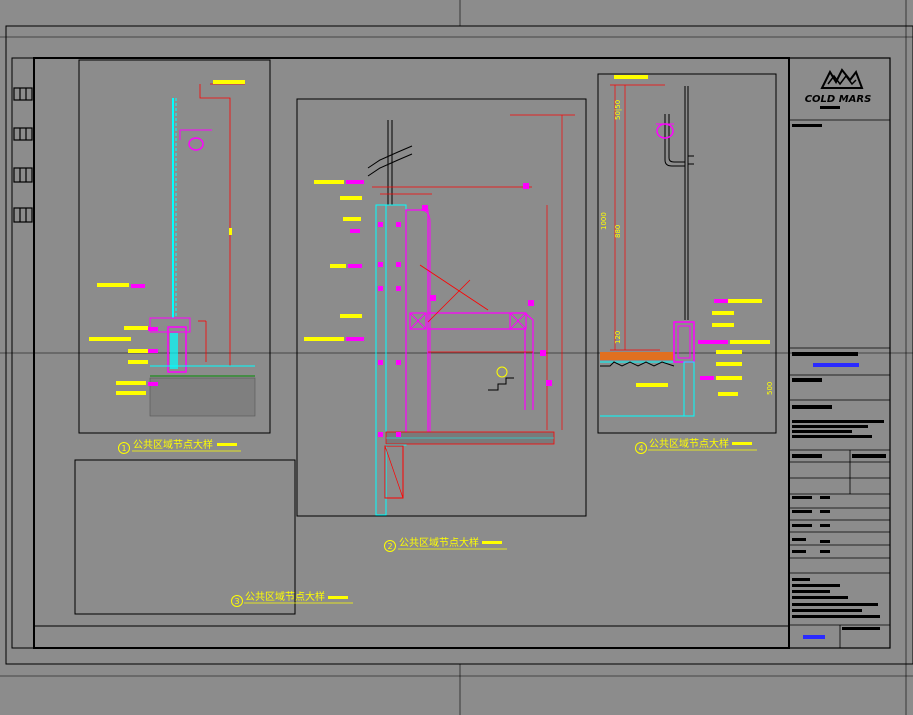  I want to click on dim-4-low: 120, so click(618, 337).